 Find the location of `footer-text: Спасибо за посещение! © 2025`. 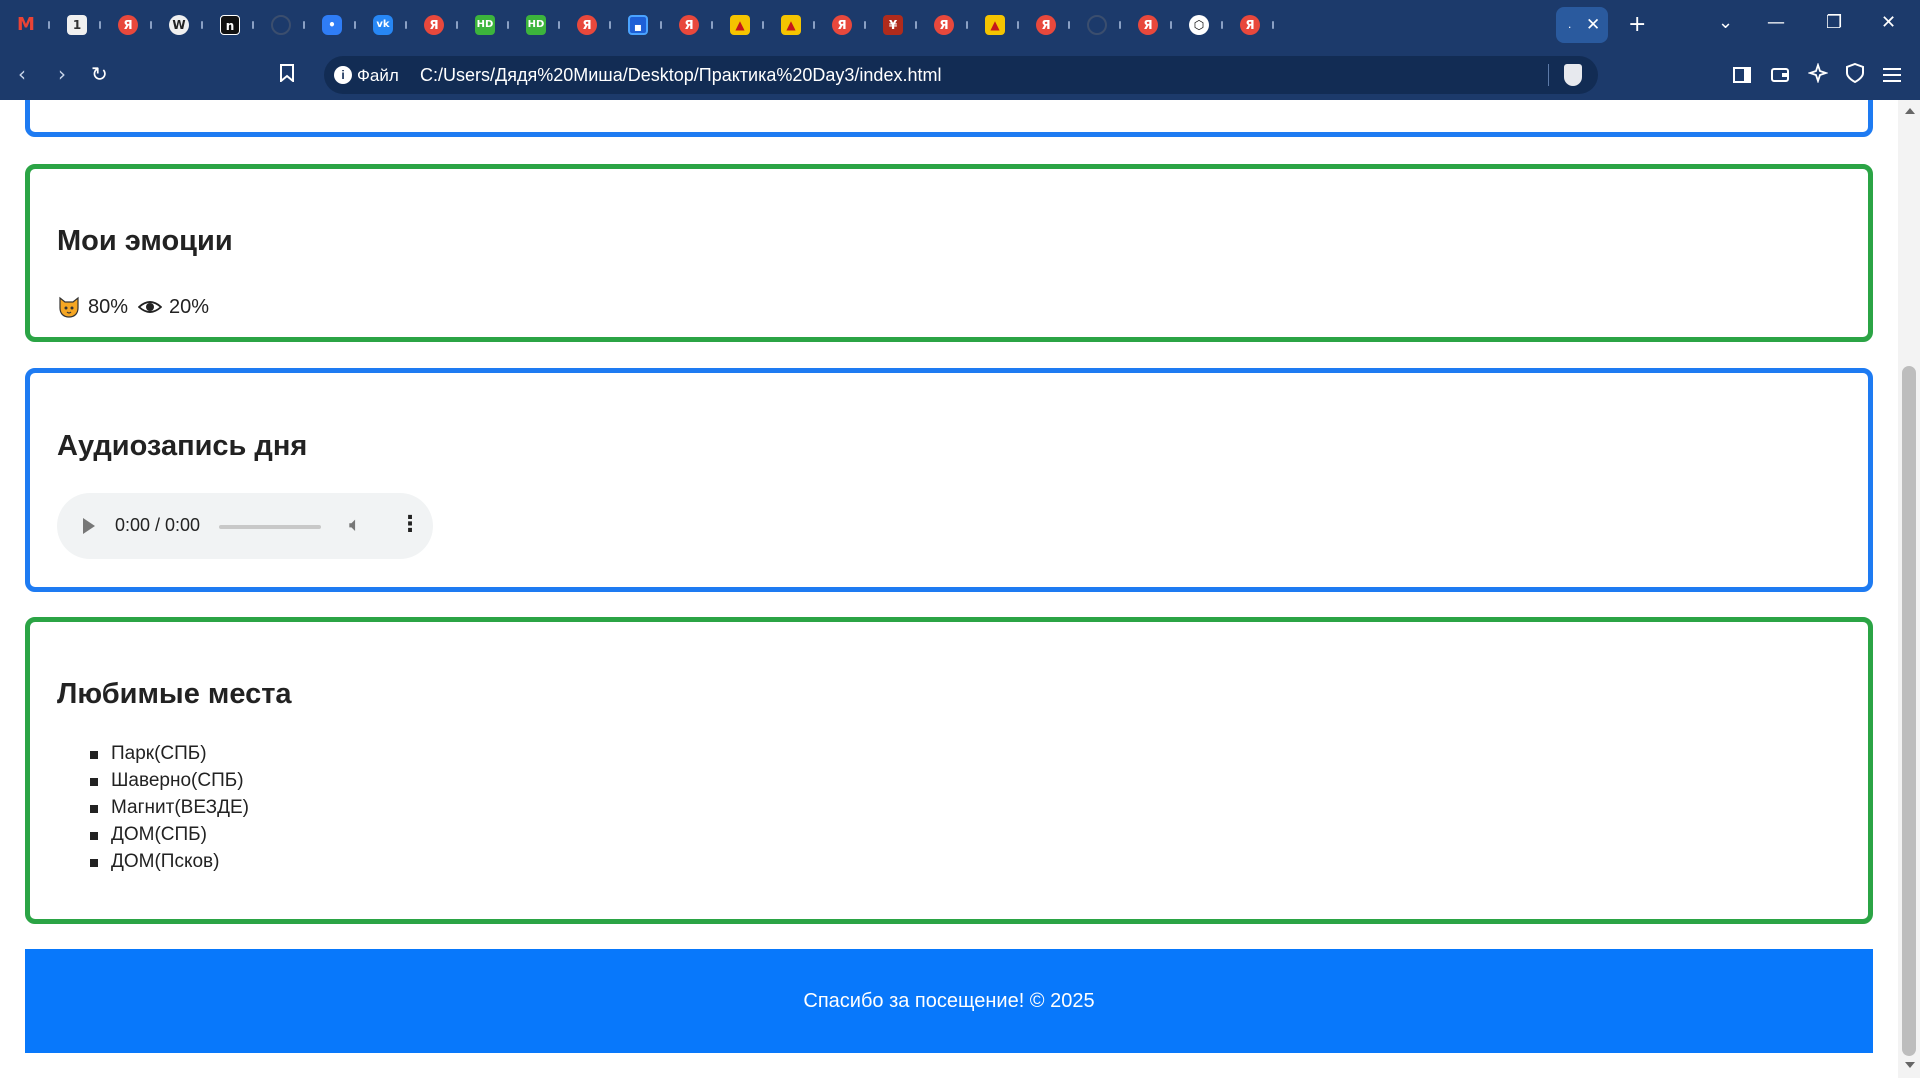

footer-text: Спасибо за посещение! © 2025 is located at coordinates (949, 1001).